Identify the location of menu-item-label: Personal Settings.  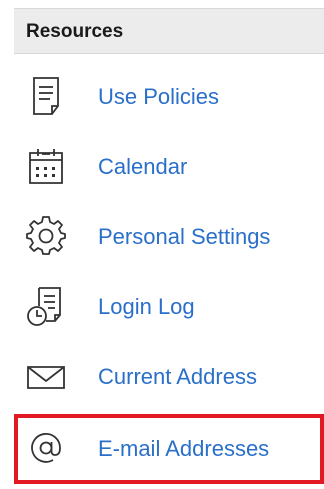
(184, 236).